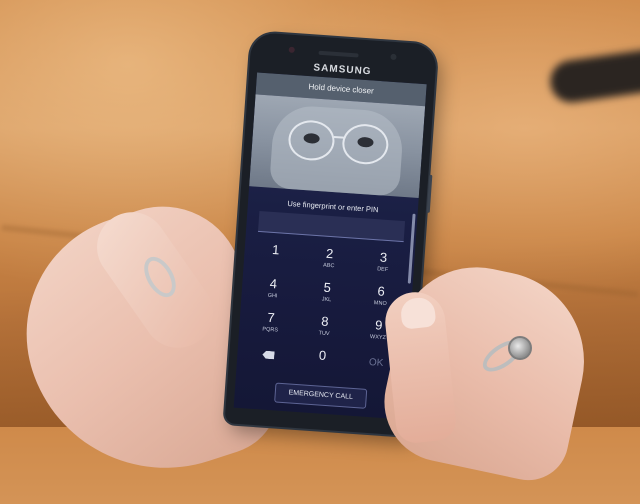  I want to click on key-3: 3 DEF, so click(383, 265).